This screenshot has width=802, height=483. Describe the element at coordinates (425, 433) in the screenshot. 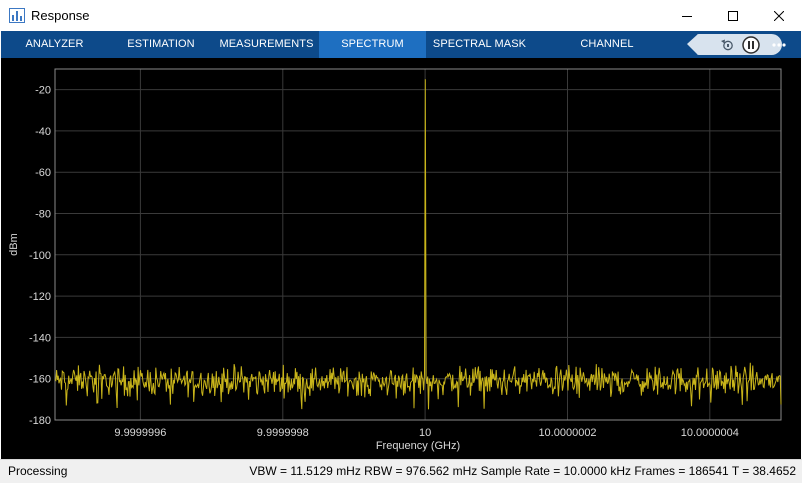

I see `x-tick-label: 10` at that location.